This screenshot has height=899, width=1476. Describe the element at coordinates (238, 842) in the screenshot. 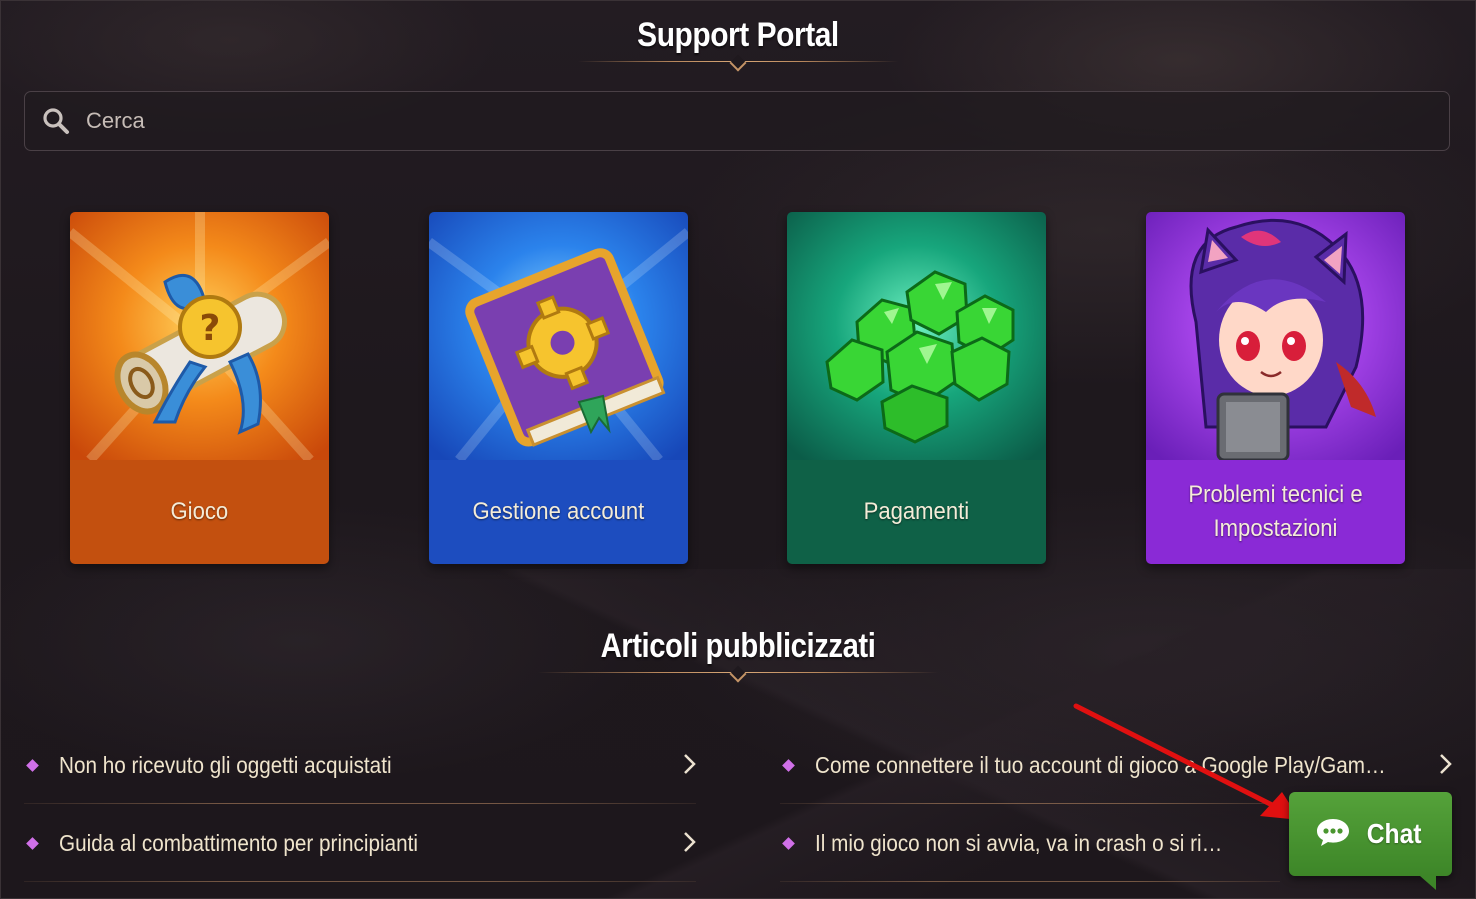

I see `article-title: Guida al combattimento per principianti` at that location.